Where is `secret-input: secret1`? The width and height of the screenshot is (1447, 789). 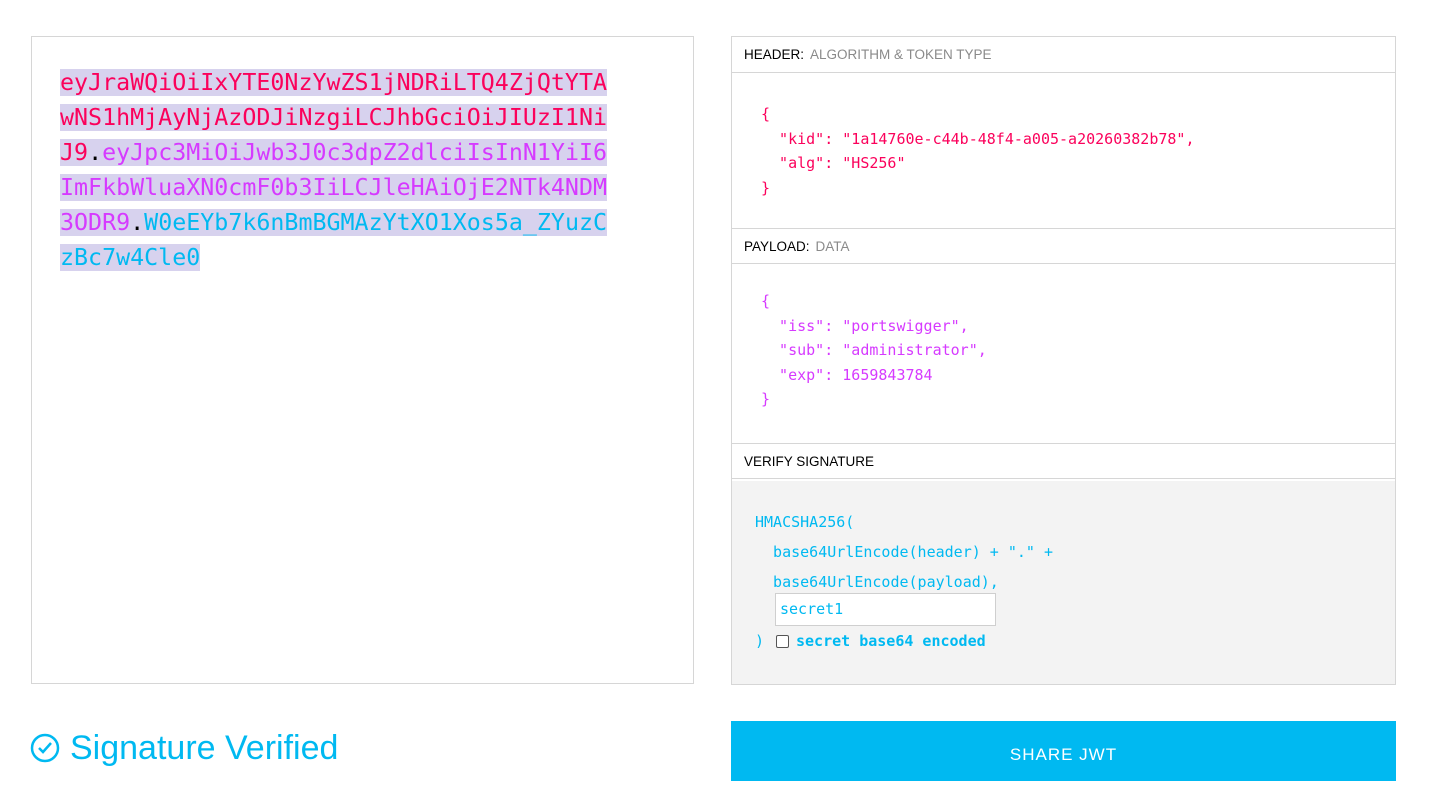
secret-input: secret1 is located at coordinates (885, 609).